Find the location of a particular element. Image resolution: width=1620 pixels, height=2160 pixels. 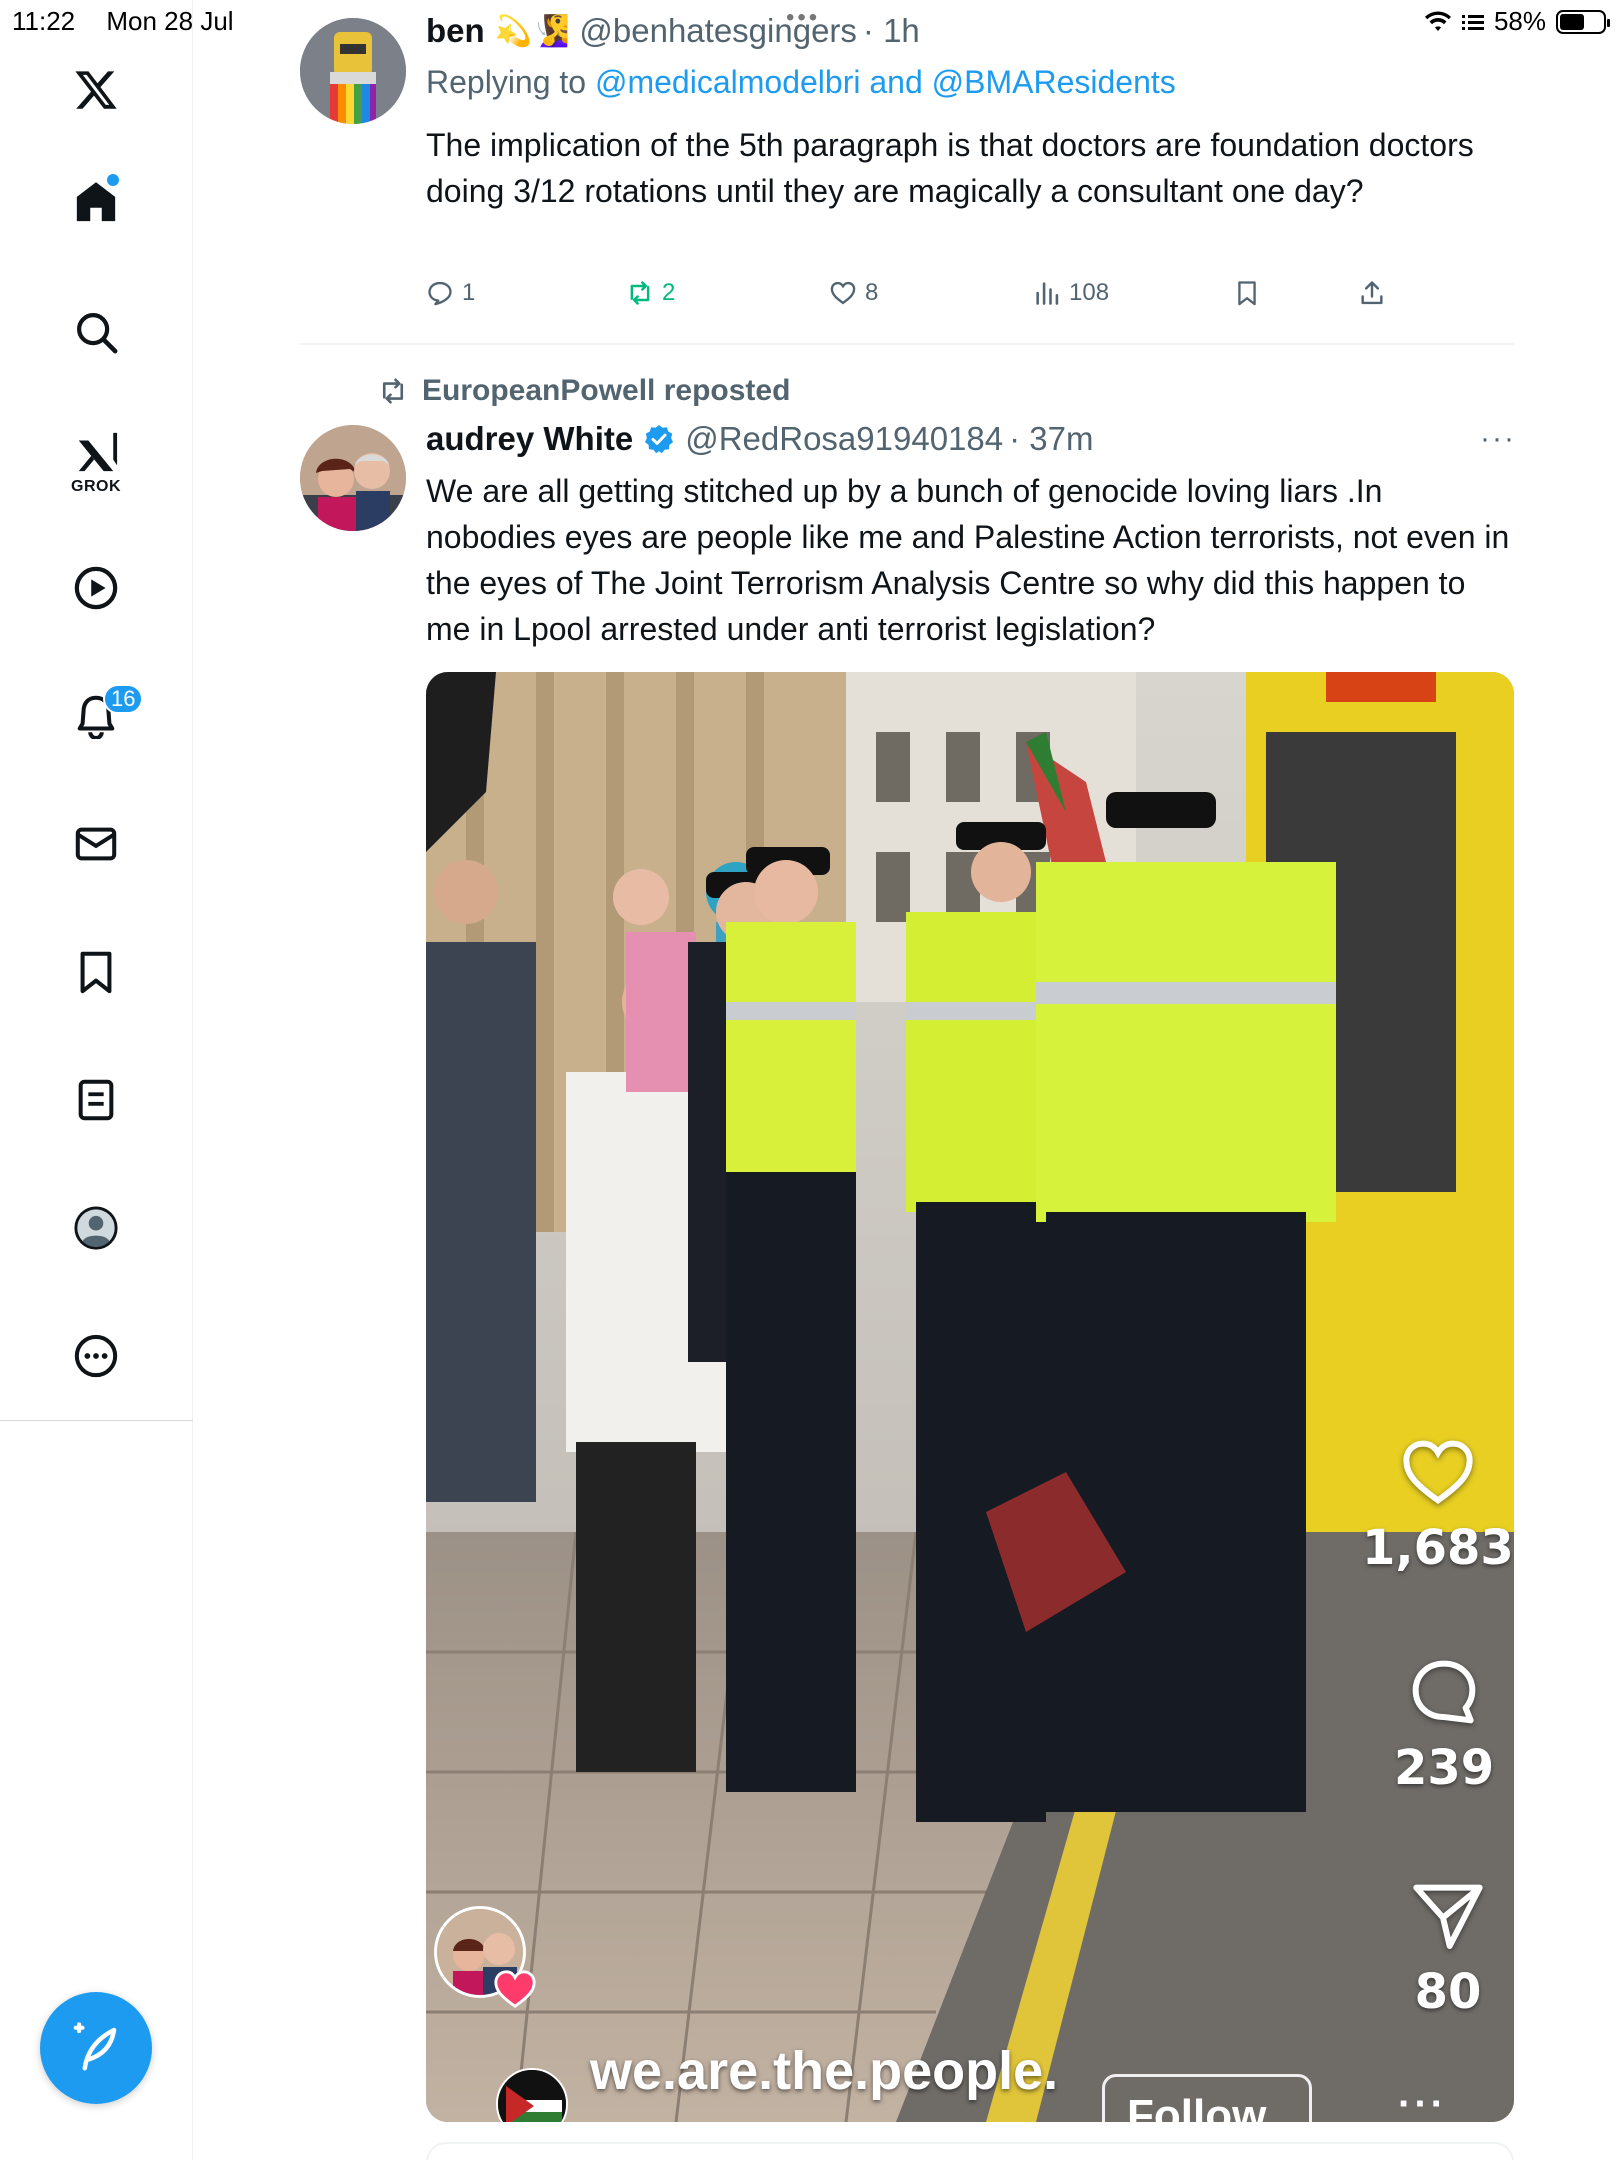

video-like-button: 1,683 is located at coordinates (1438, 1504).